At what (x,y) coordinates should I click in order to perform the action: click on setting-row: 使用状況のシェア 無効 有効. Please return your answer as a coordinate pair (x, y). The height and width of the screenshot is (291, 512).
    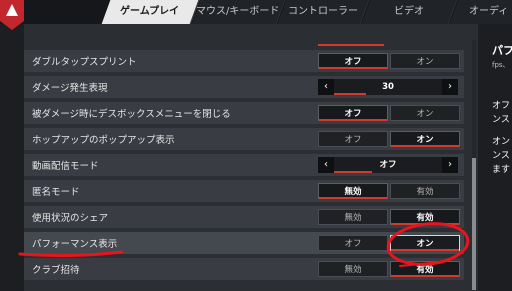
    Looking at the image, I should click on (244, 217).